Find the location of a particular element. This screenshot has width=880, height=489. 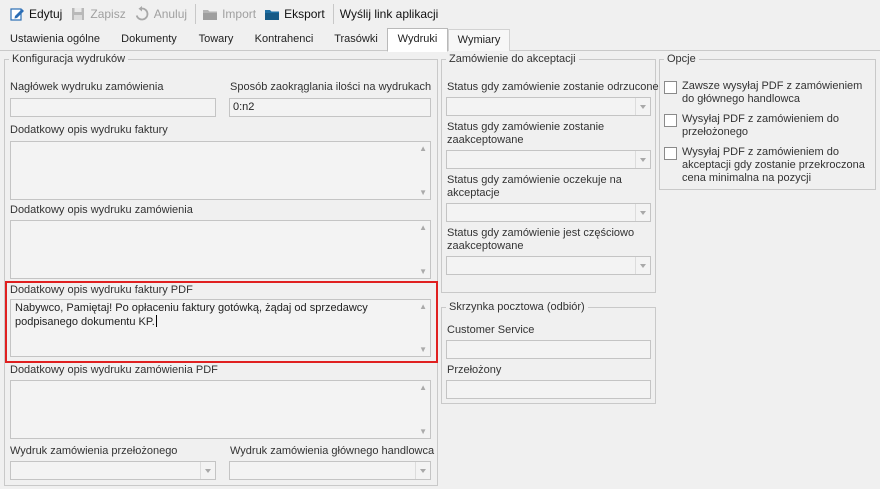

supervisor-mail-input is located at coordinates (548, 389).